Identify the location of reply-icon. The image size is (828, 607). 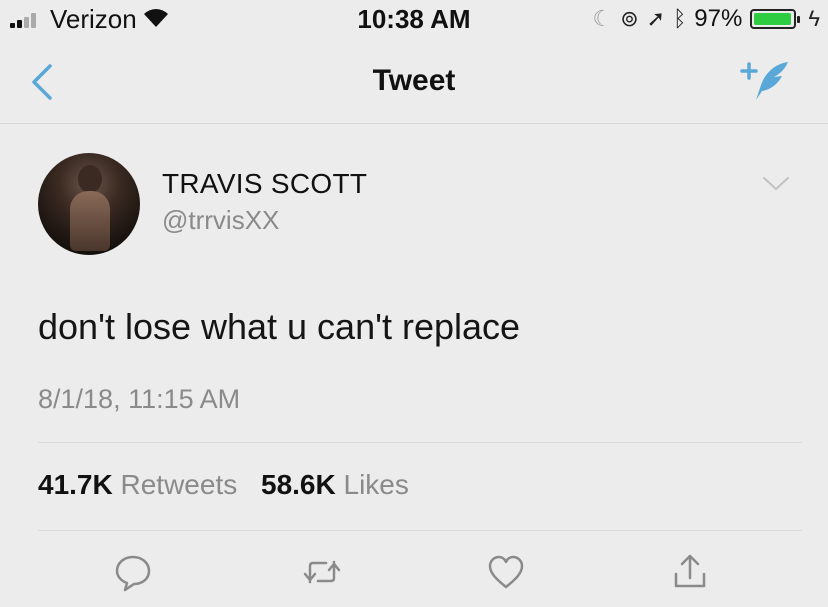
(133, 572).